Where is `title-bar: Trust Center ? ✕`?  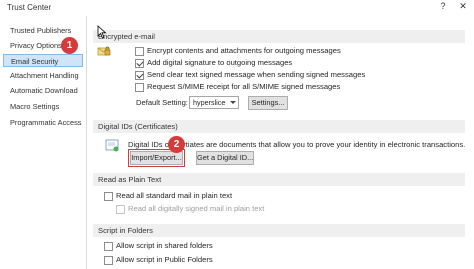
title-bar: Trust Center ? ✕ is located at coordinates (237, 8).